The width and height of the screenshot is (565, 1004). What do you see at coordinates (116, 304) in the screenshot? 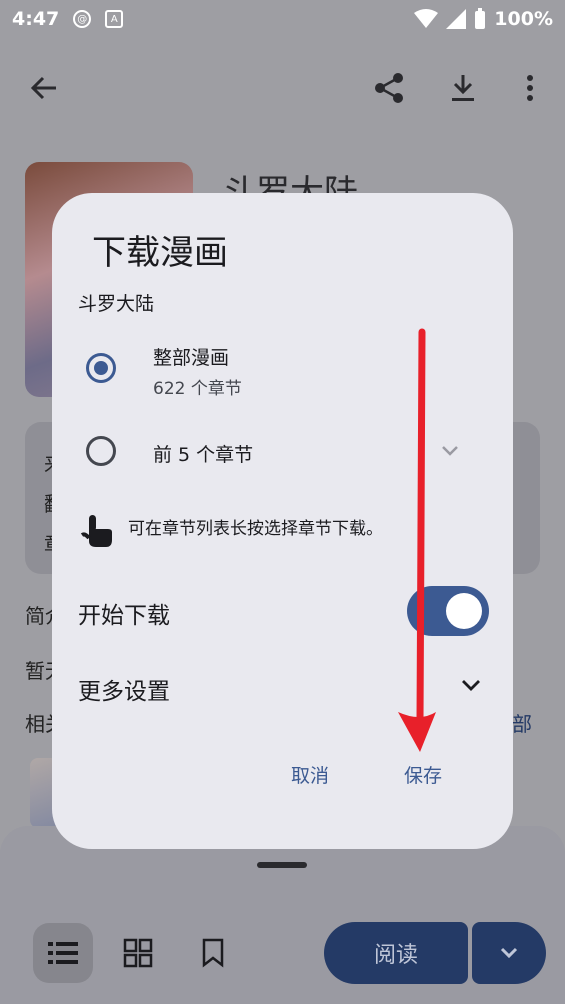
I see `dialog-manga-name: 斗罗大陆` at bounding box center [116, 304].